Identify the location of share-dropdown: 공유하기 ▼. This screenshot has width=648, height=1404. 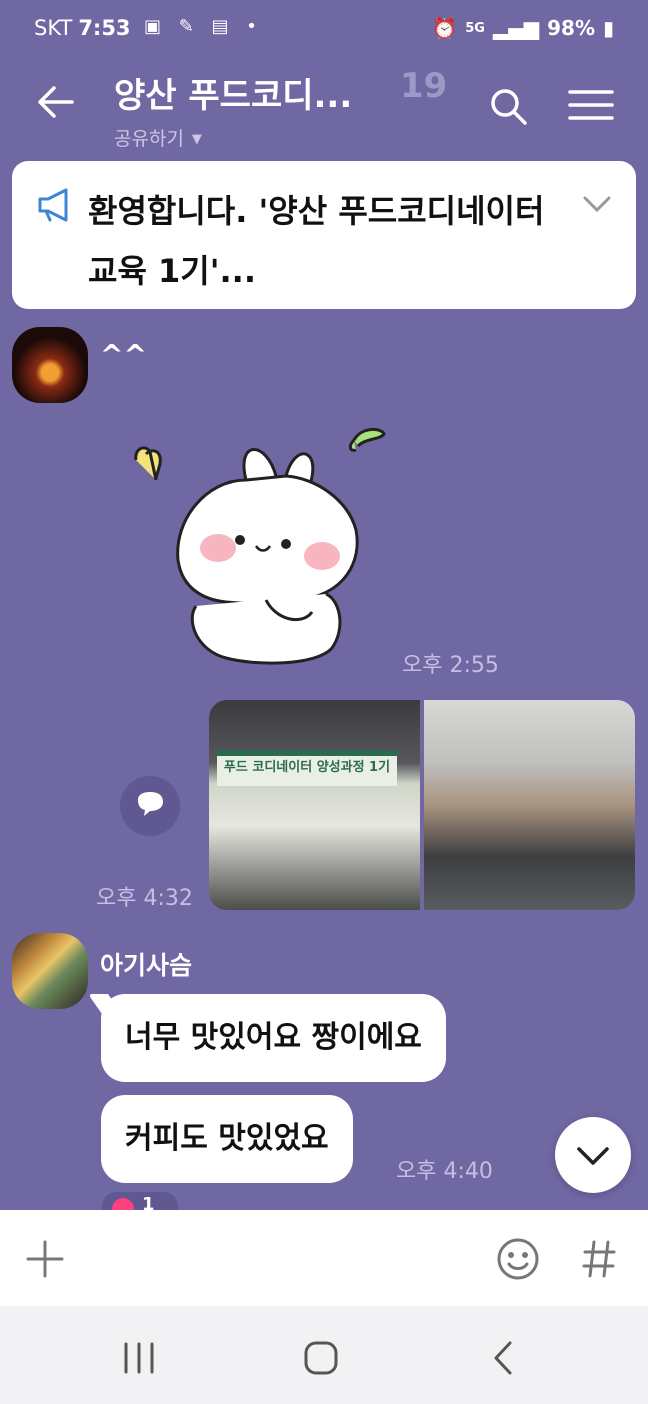
(158, 137).